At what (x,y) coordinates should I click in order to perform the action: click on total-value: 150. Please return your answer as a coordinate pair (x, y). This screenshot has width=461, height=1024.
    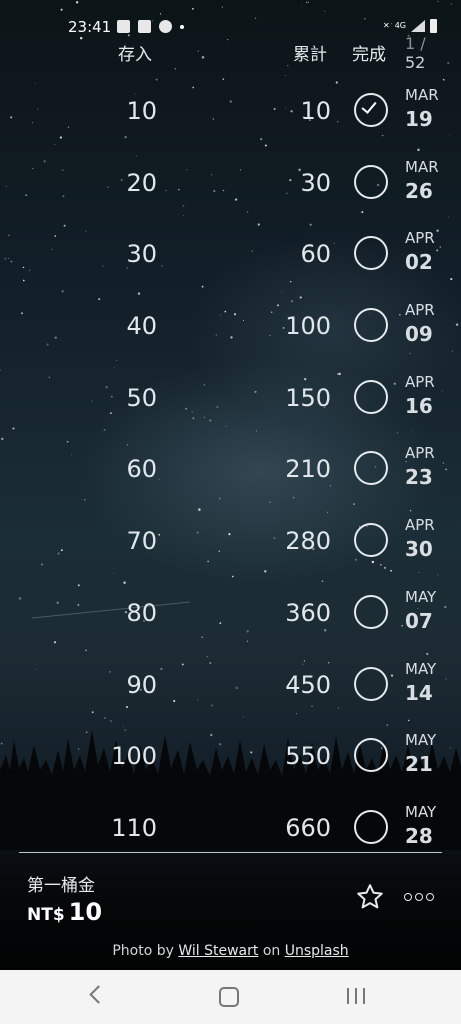
    Looking at the image, I should click on (308, 397).